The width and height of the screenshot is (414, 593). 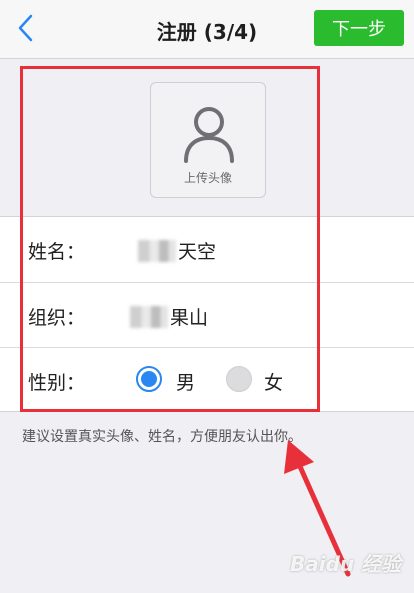 I want to click on name-row: 姓名： 天空, so click(x=207, y=249).